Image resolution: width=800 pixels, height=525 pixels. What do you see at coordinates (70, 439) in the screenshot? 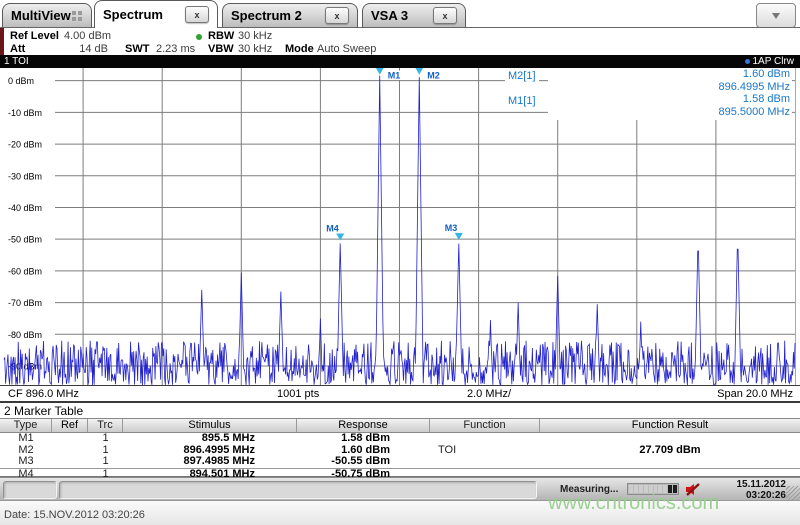
I see `m1-ref` at bounding box center [70, 439].